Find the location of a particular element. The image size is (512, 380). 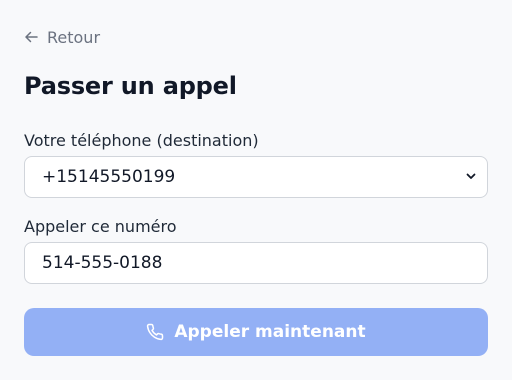

page-title: Passer un appel is located at coordinates (130, 86).